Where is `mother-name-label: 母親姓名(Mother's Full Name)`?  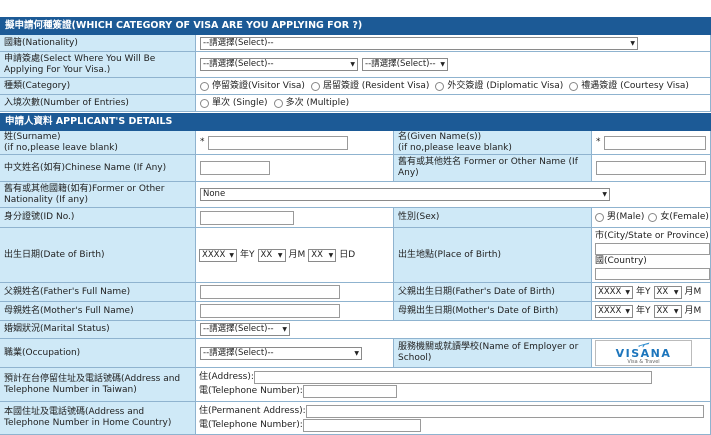
mother-name-label: 母親姓名(Mother's Full Name) is located at coordinates (98, 311).